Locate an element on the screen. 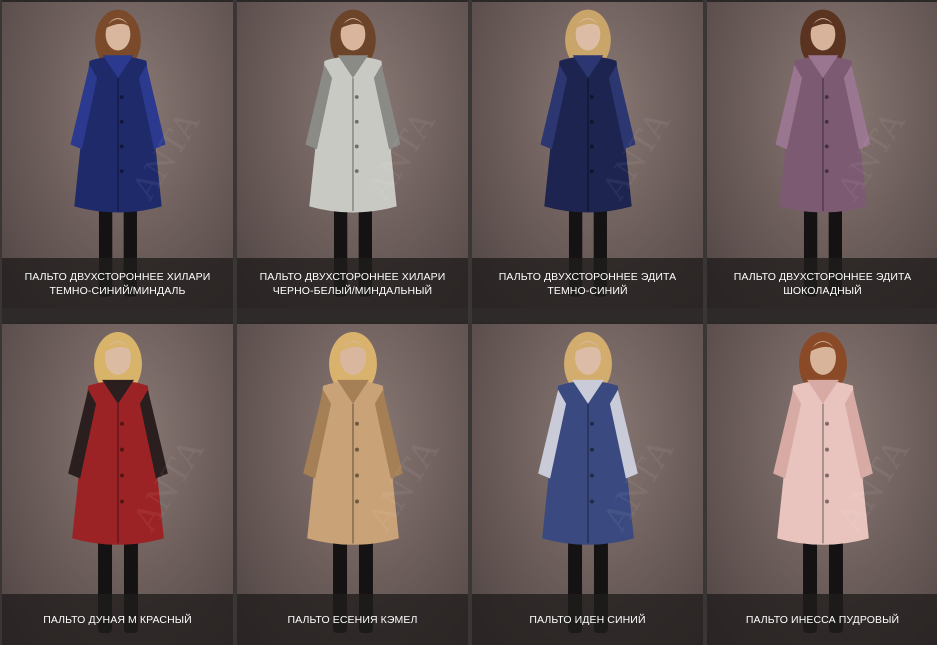  product-title: ПАЛЬТО ИНЕССА ПУДРОВЫЙ is located at coordinates (822, 619).